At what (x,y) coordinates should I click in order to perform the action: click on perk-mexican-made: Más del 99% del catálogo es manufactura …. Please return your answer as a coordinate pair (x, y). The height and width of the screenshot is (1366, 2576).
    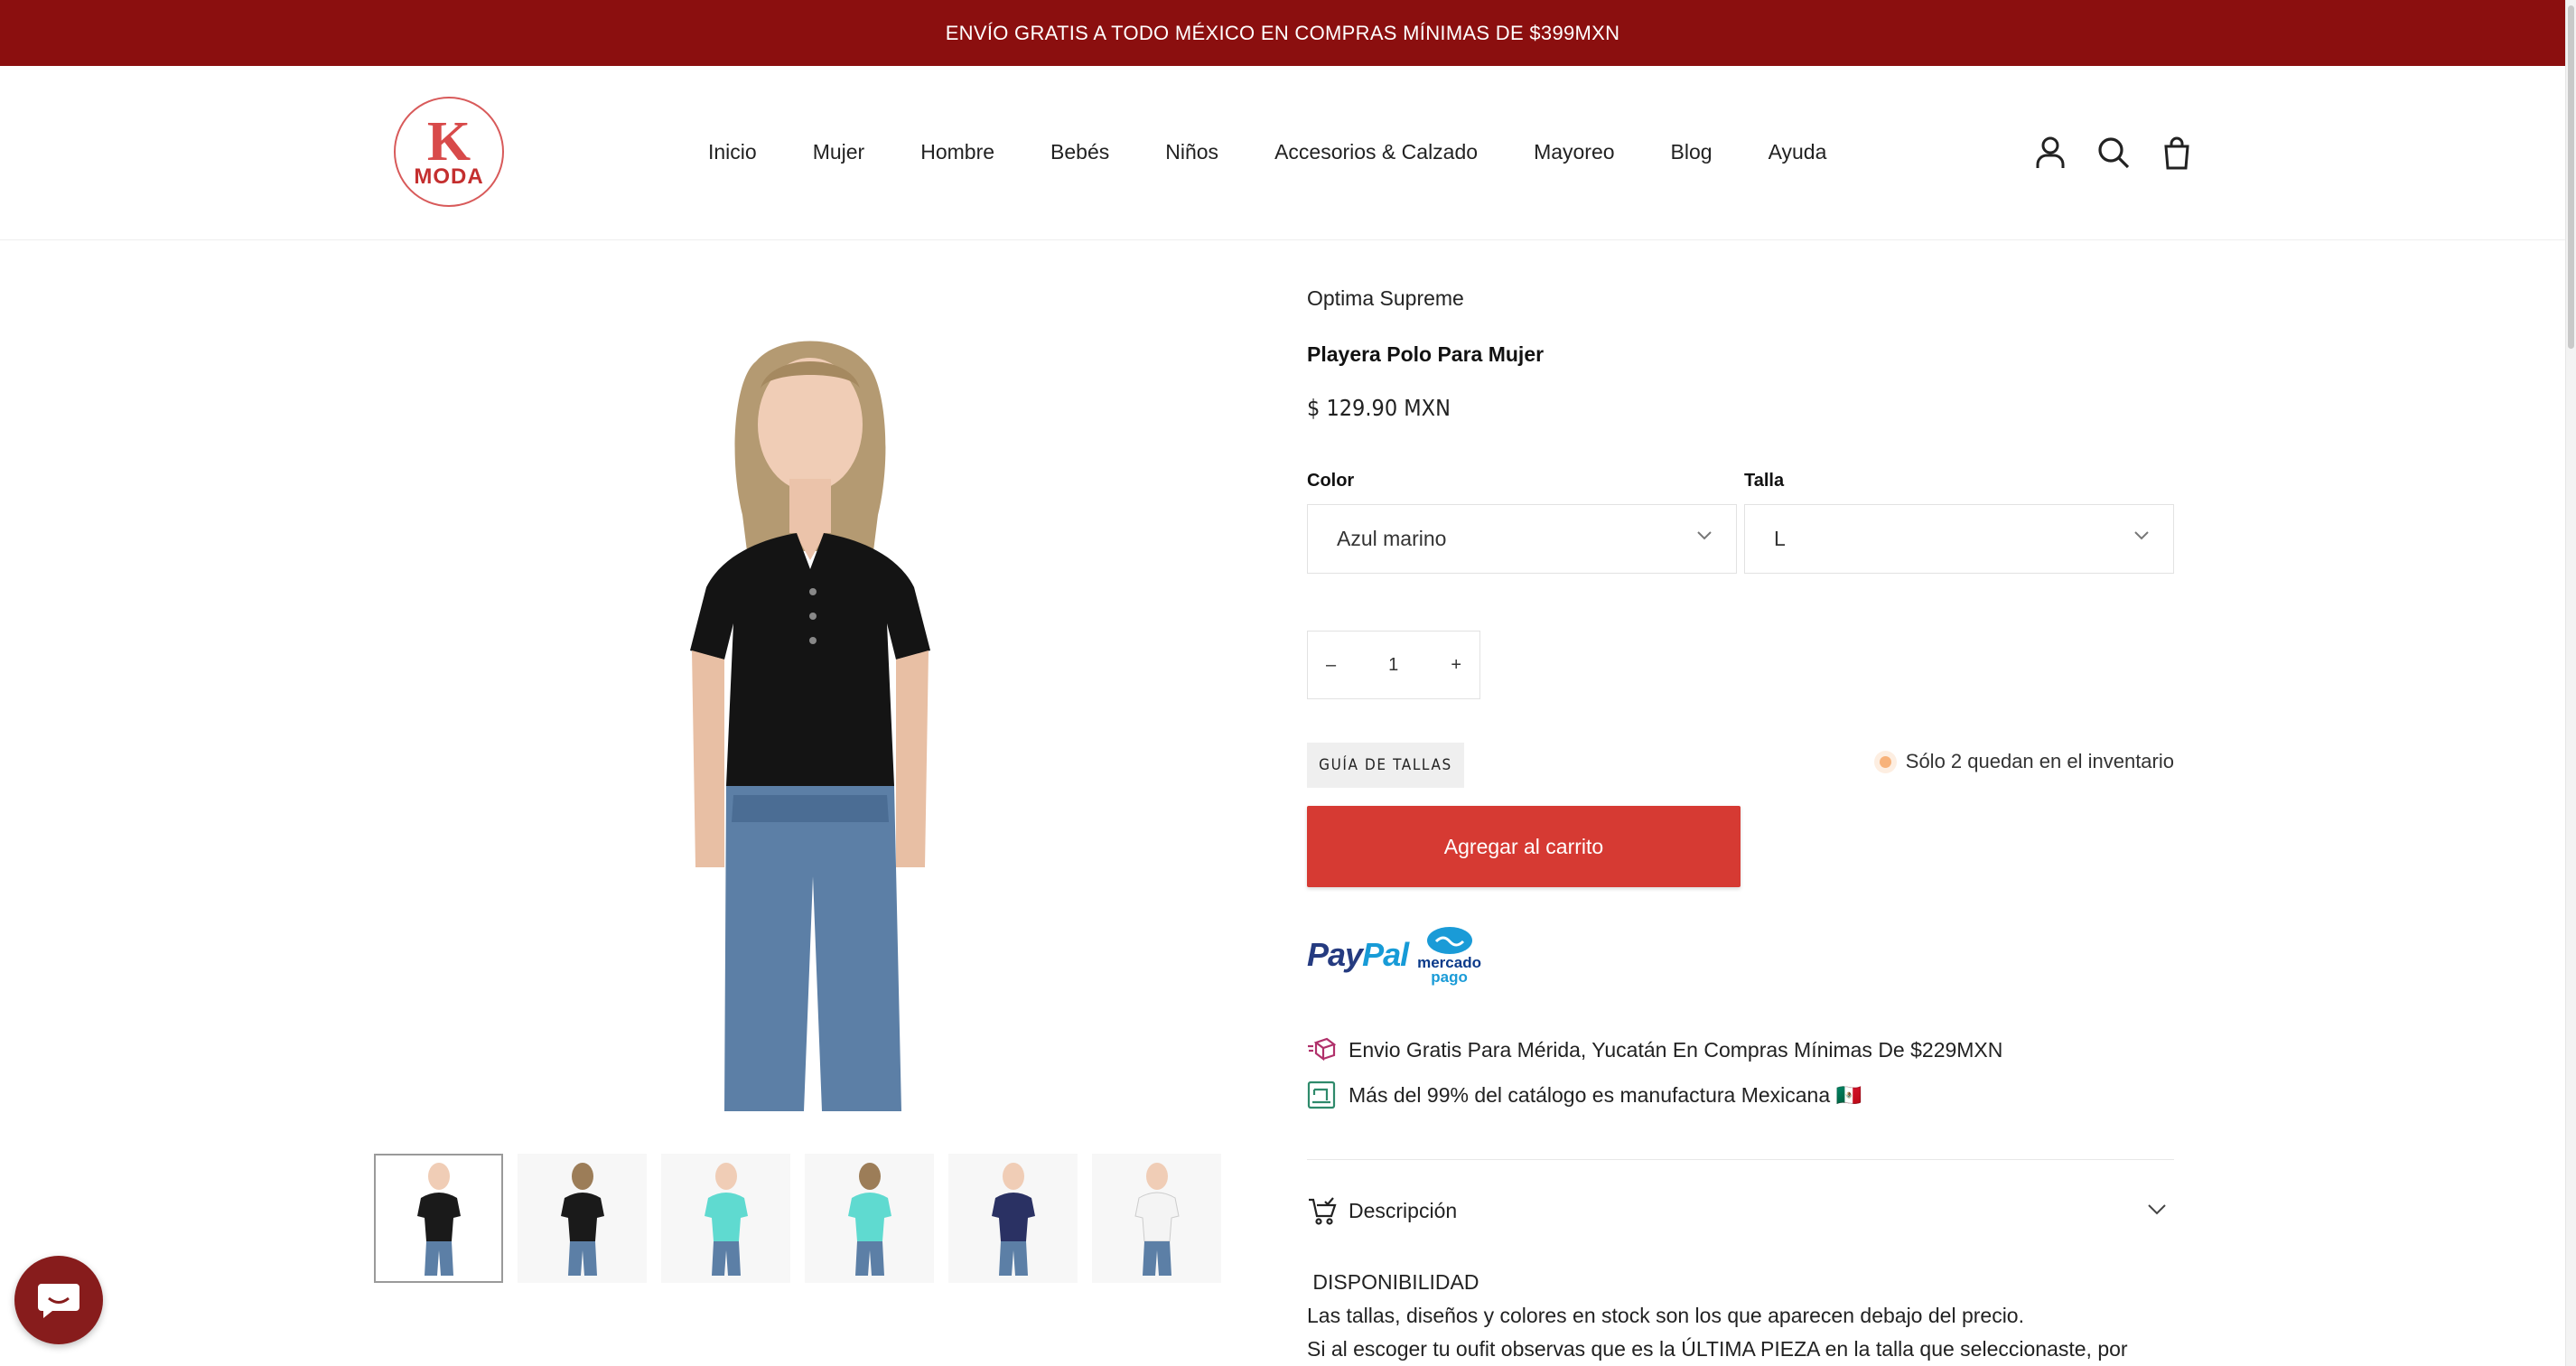
    Looking at the image, I should click on (1585, 1095).